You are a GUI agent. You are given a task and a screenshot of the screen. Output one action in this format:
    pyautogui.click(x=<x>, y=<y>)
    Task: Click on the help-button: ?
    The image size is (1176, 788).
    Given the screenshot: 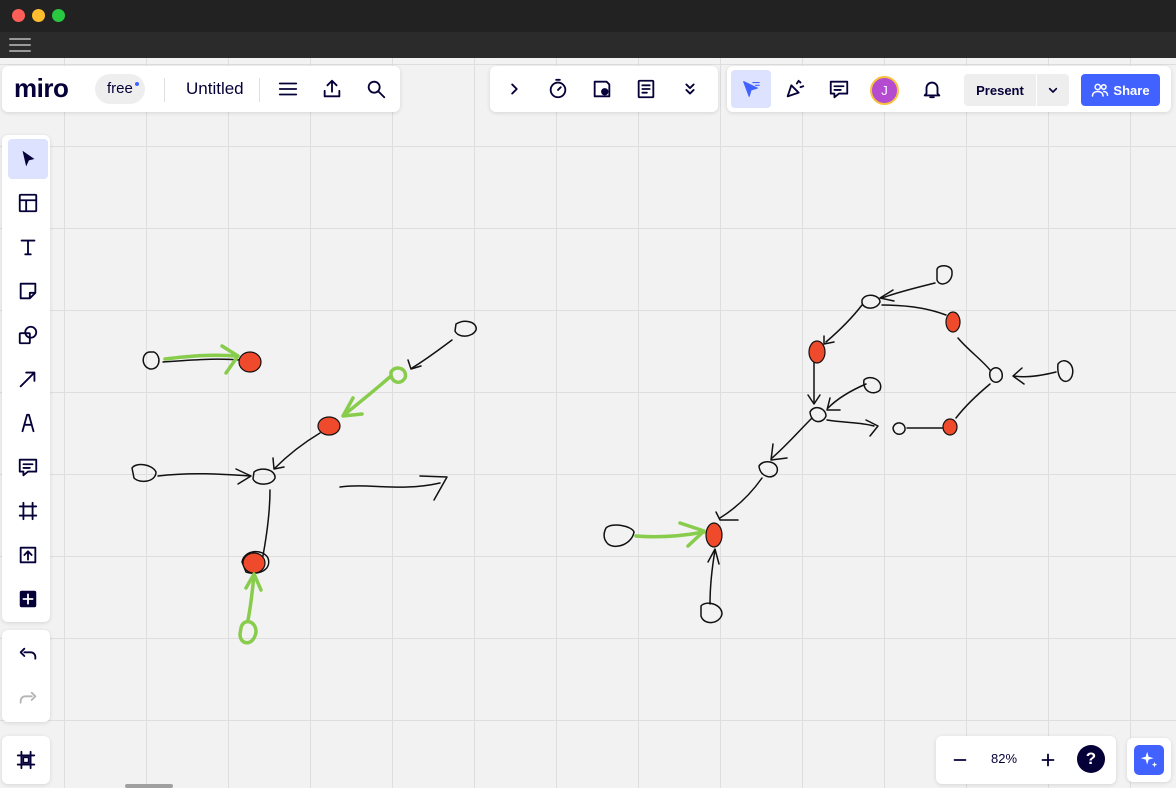 What is the action you would take?
    pyautogui.click(x=1091, y=759)
    